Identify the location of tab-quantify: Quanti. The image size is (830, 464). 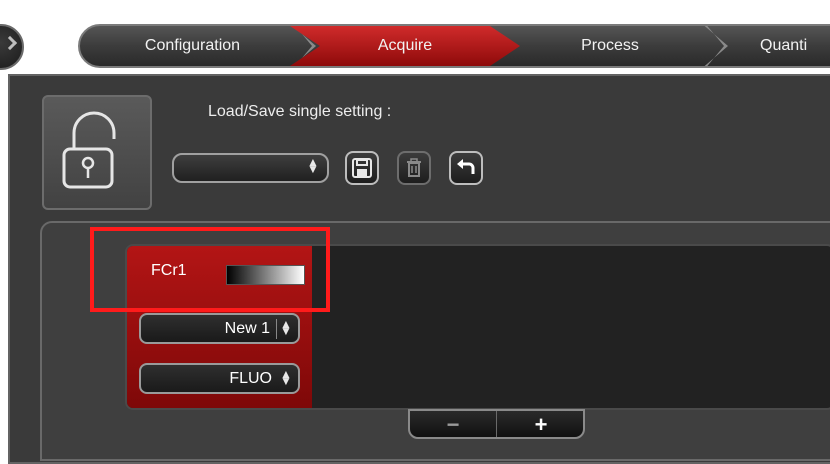
(777, 46).